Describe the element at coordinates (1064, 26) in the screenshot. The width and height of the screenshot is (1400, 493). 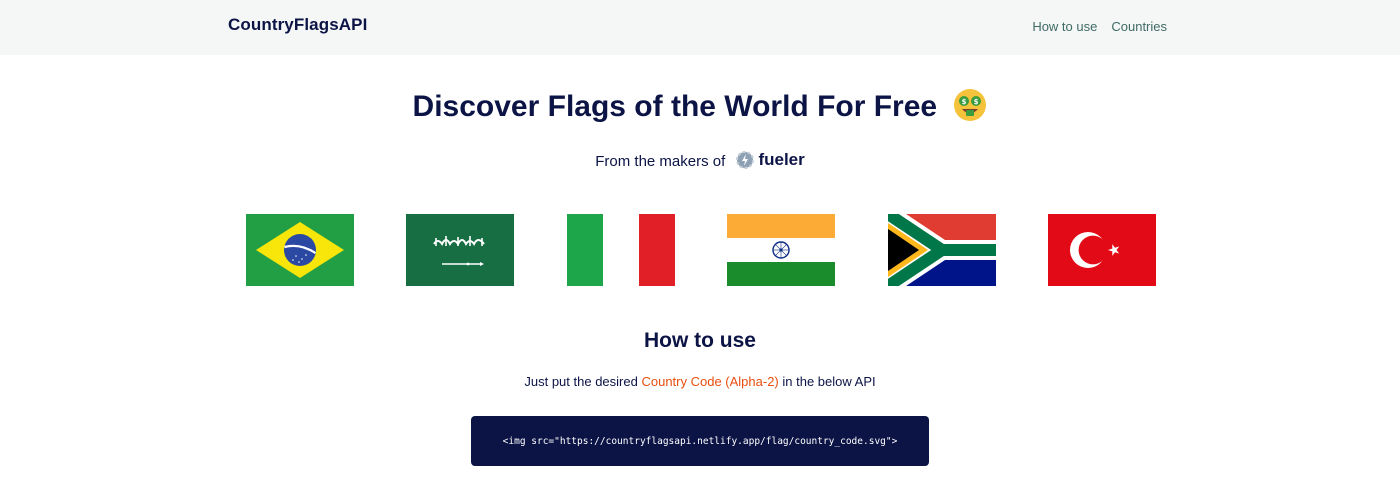
I see `nav-link-how-to-use: How to use` at that location.